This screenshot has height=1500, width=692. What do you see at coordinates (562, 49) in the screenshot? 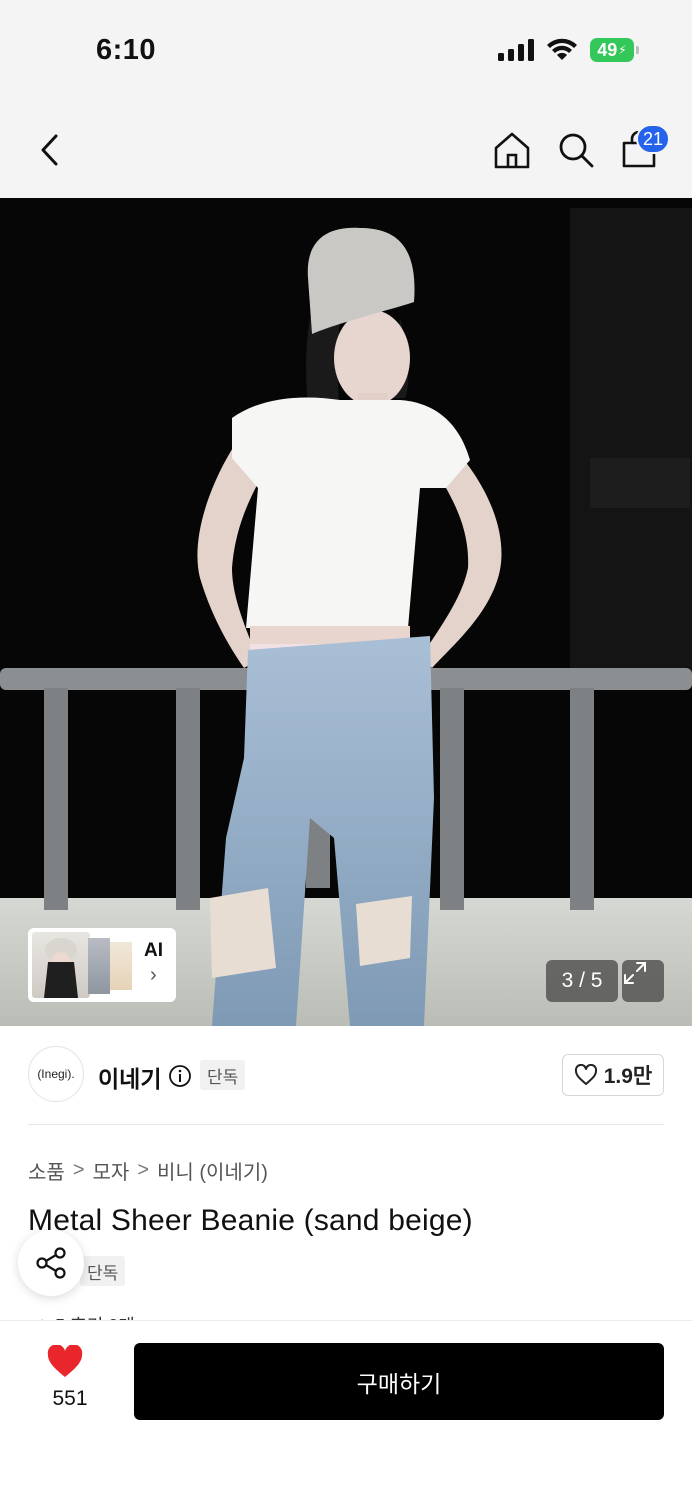
I see `wifi-icon` at bounding box center [562, 49].